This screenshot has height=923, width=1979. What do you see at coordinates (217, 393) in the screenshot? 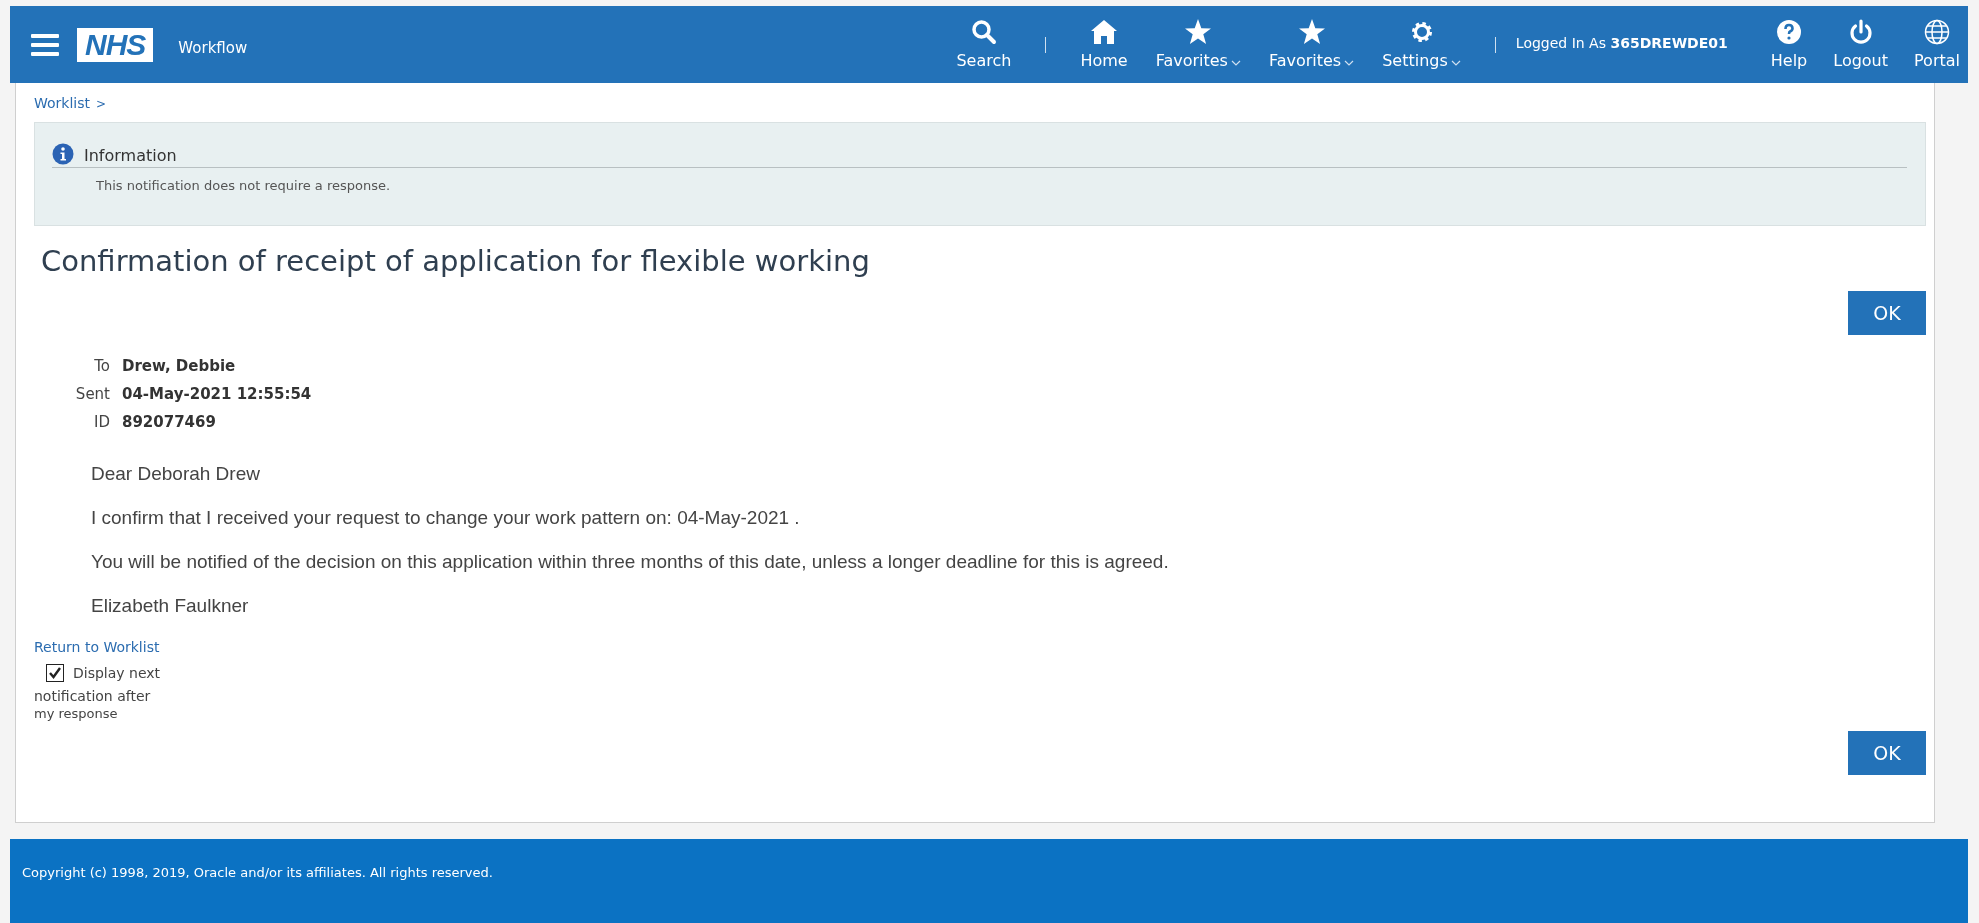
I see `field-value: 04-May-2021 12:55:54` at bounding box center [217, 393].